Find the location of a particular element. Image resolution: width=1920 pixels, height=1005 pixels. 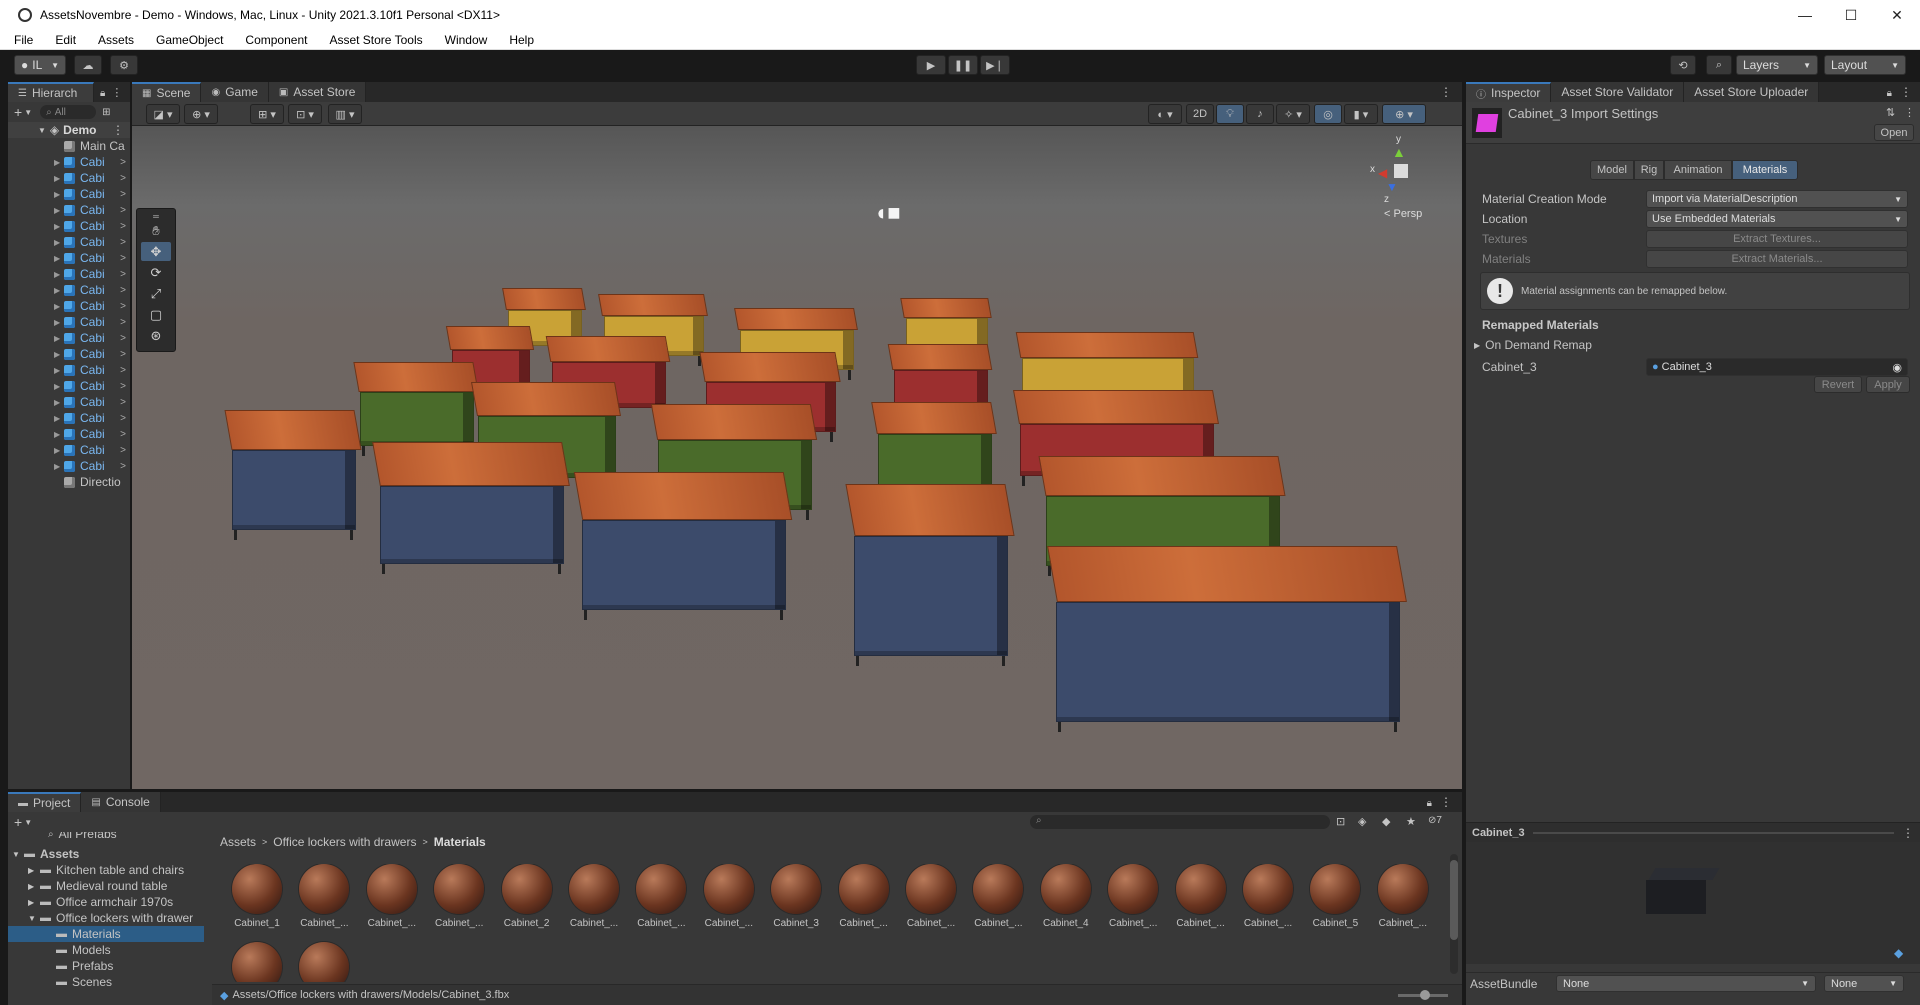

expand-arrow-icon: ▼ is located at coordinates (18, 854).